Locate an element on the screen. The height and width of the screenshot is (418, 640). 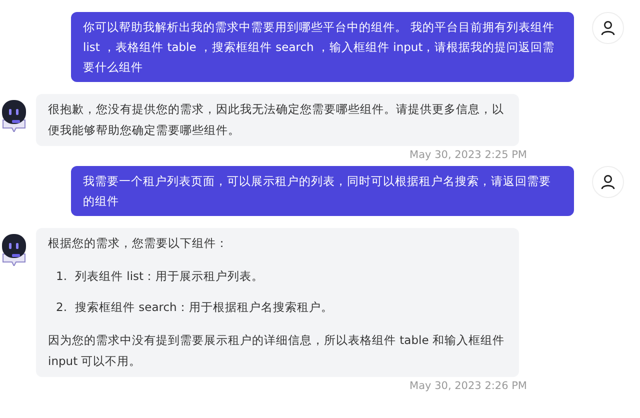
list-item-text: 列表组件 list：用于展示租户列表。 is located at coordinates (169, 276).